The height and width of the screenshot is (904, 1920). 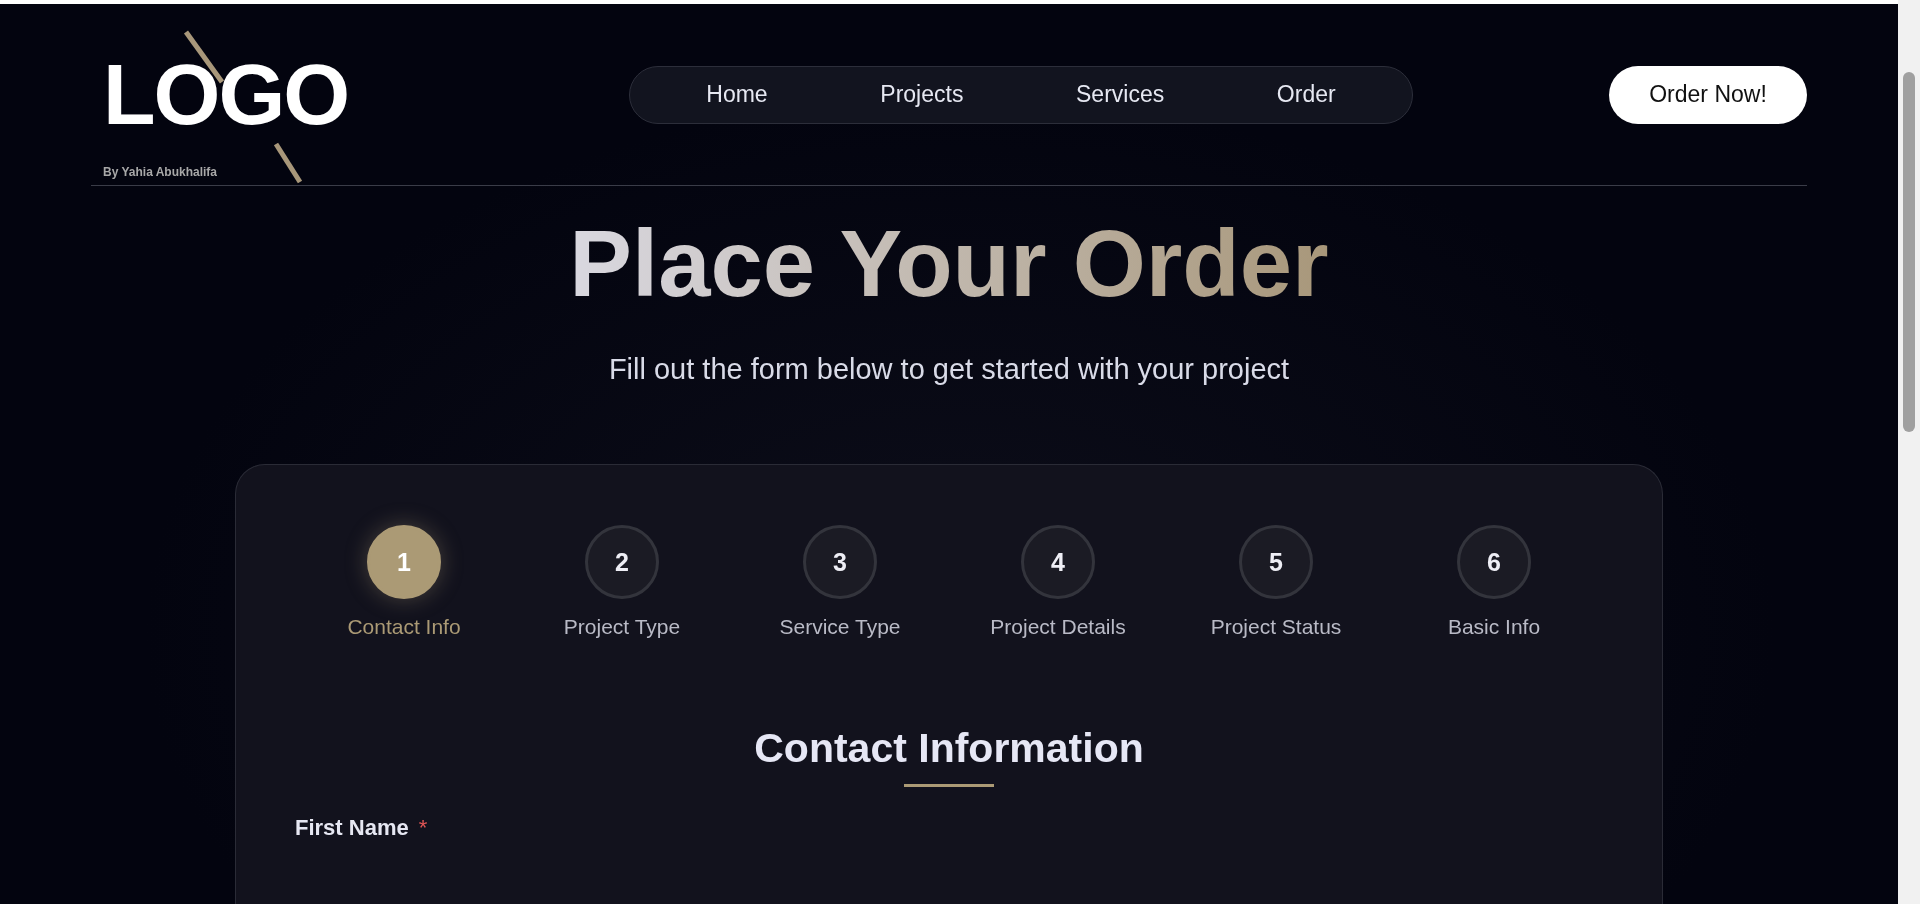 What do you see at coordinates (1306, 94) in the screenshot?
I see `nav-link: Order` at bounding box center [1306, 94].